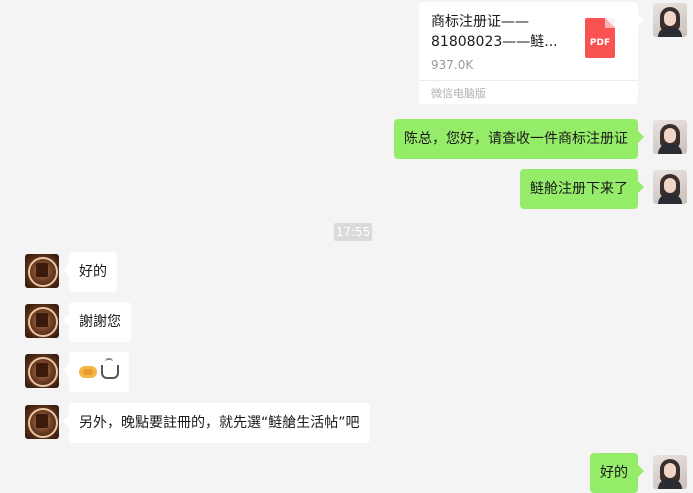 Image resolution: width=693 pixels, height=493 pixels. What do you see at coordinates (617, 473) in the screenshot?
I see `outgoing-message: 好的` at bounding box center [617, 473].